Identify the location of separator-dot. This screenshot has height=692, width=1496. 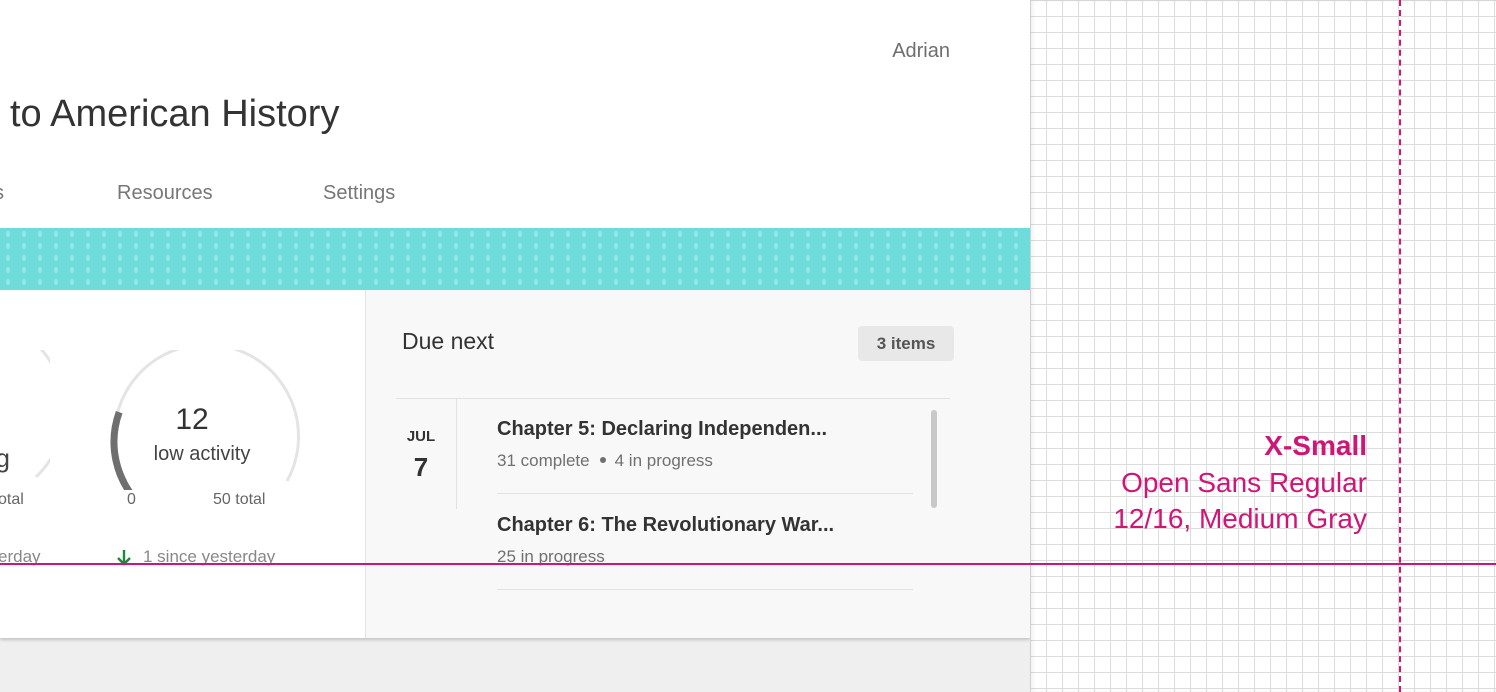
(602, 460).